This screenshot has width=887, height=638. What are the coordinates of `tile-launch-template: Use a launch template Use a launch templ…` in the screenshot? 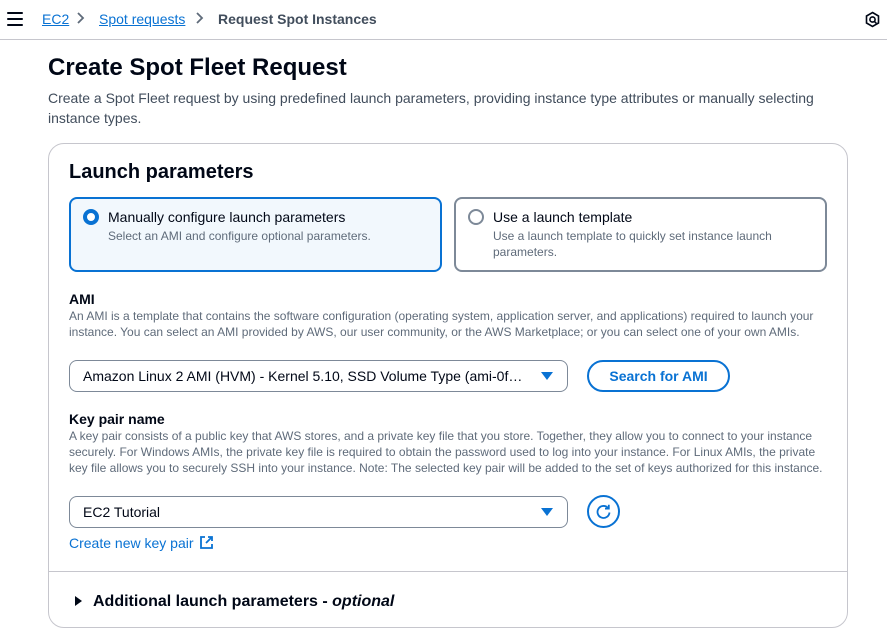 It's located at (640, 234).